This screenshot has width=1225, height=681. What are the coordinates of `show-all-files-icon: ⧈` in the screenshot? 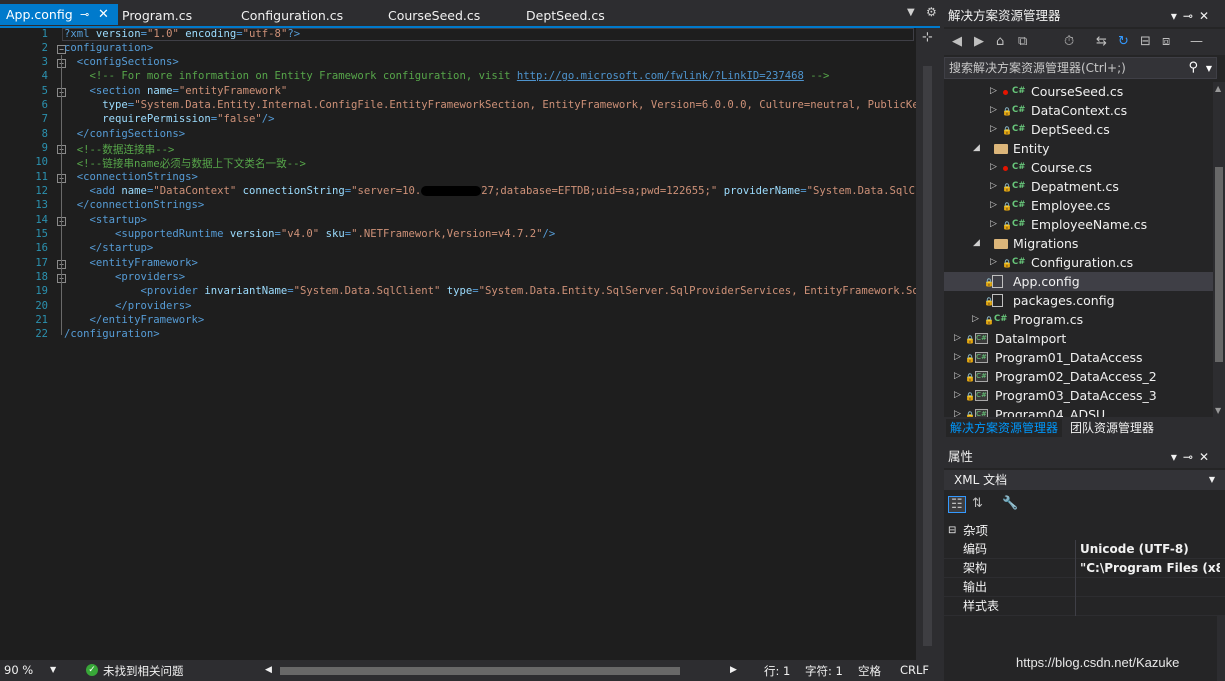 It's located at (1166, 41).